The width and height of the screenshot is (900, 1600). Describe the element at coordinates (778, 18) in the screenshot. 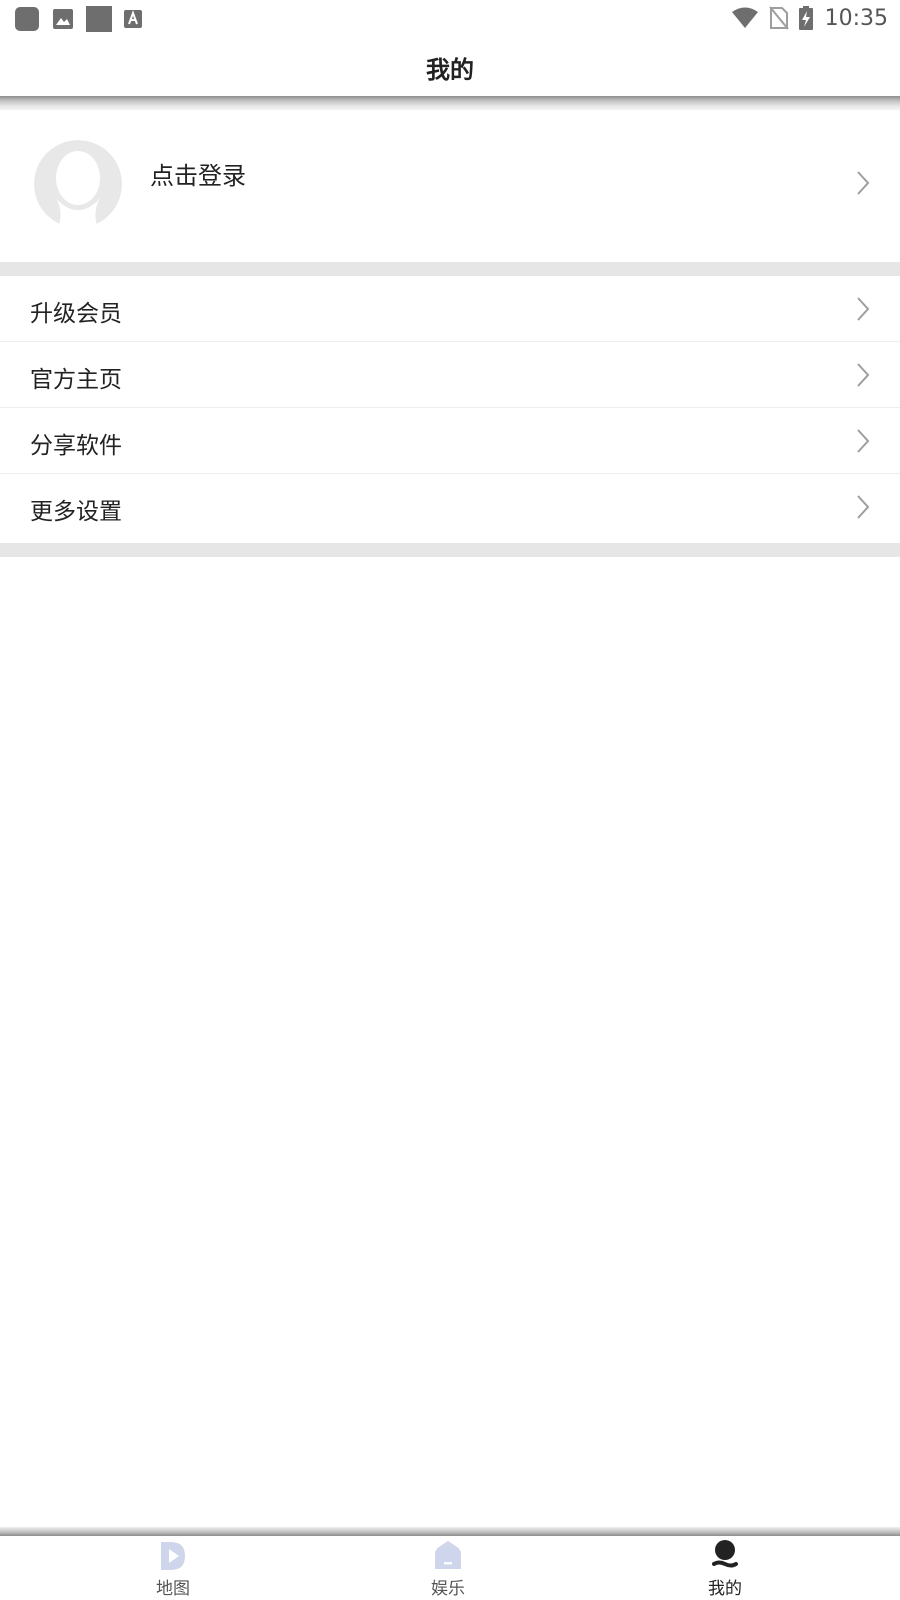

I see `no-sim-icon` at that location.